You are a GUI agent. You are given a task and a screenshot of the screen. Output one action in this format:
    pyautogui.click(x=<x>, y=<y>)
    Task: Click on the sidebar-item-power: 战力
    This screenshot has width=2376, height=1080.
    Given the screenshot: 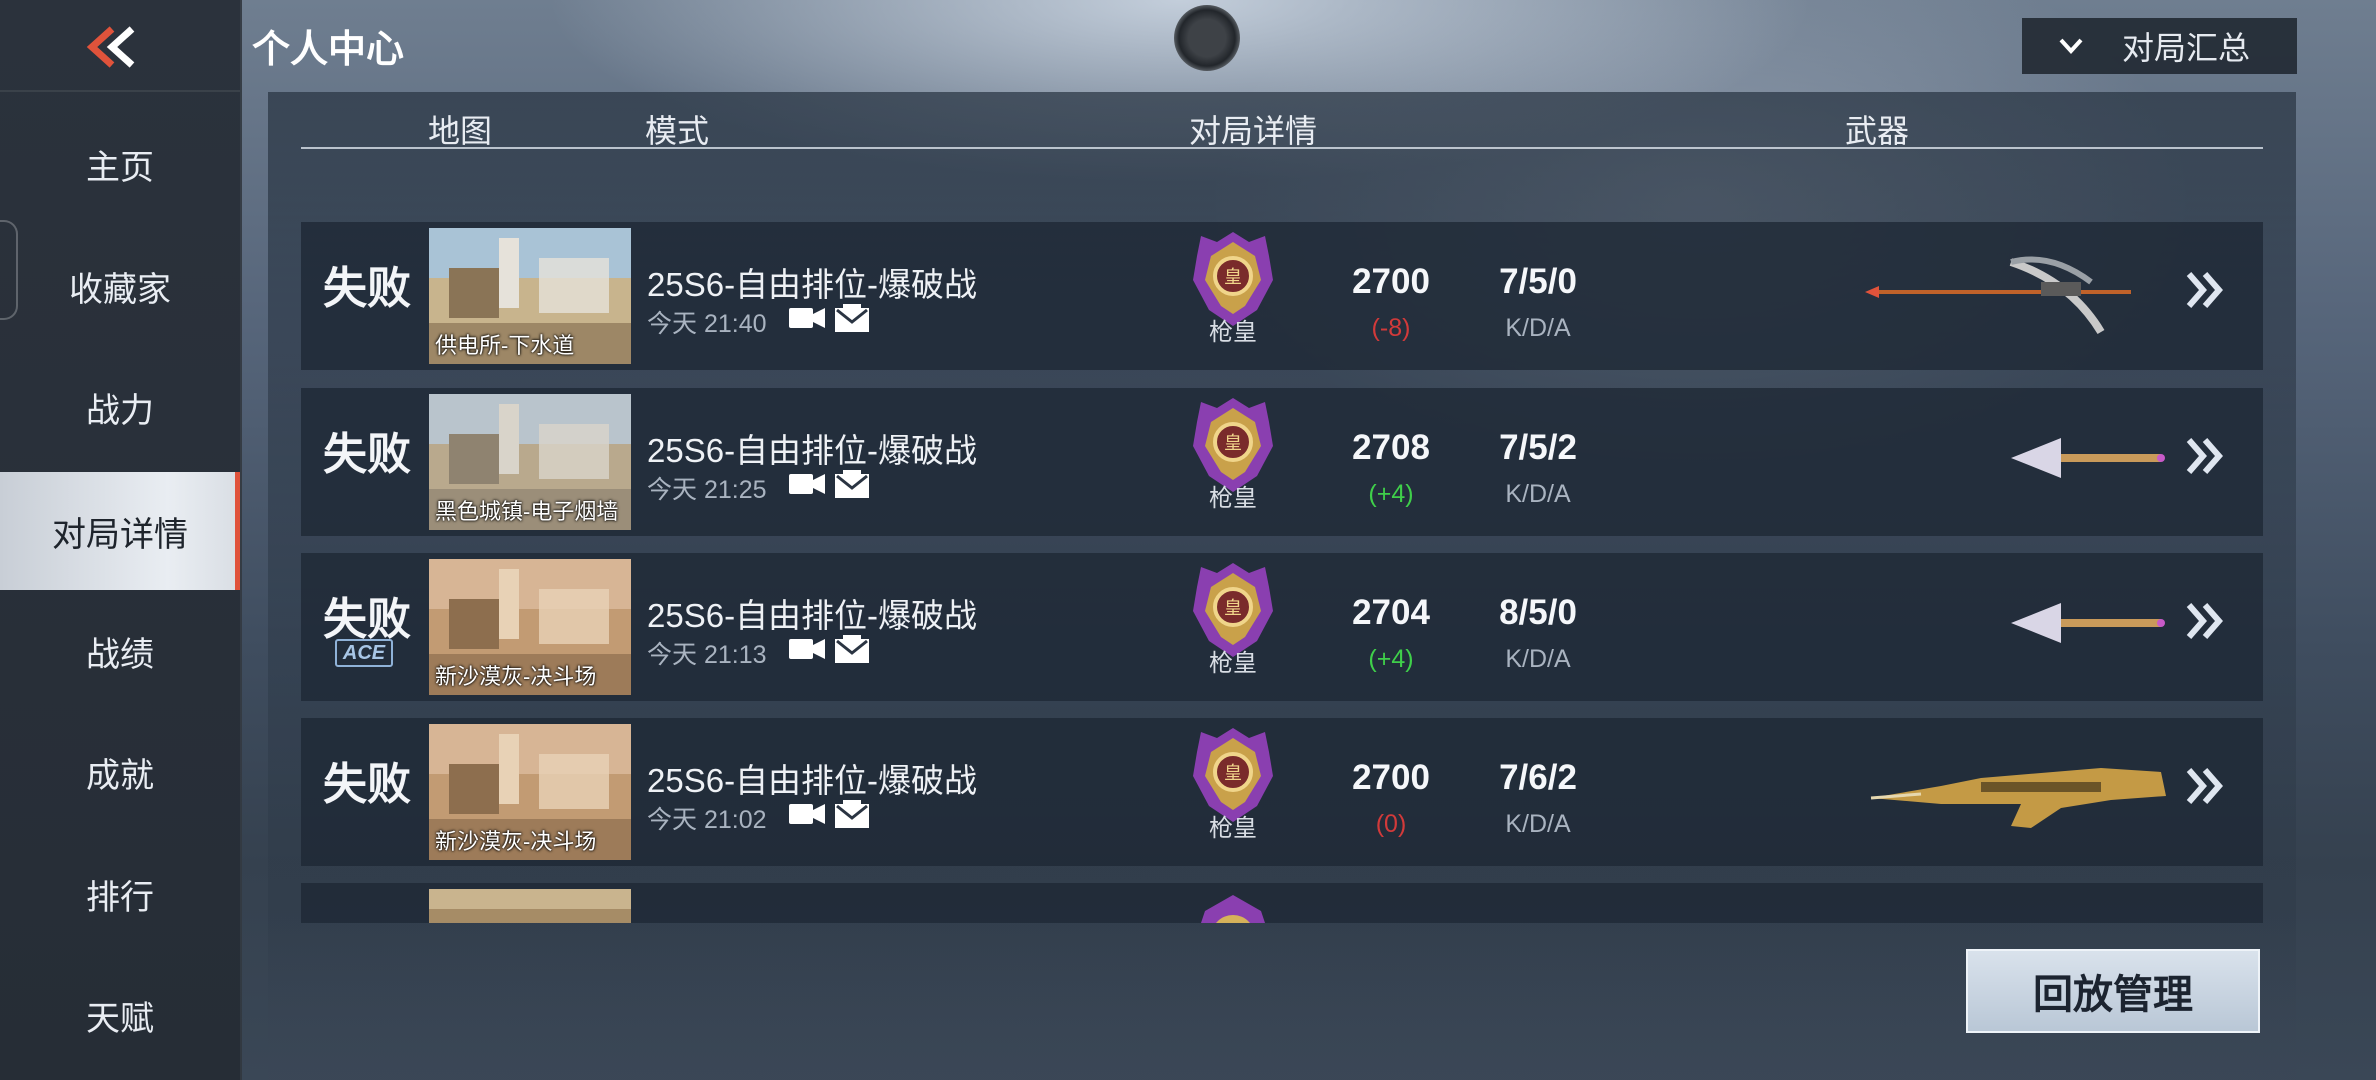 What is the action you would take?
    pyautogui.click(x=120, y=407)
    